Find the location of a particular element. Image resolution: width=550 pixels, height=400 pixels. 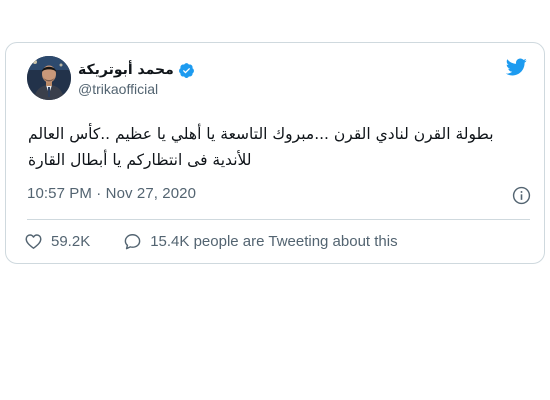

verified-badge-icon is located at coordinates (186, 70).